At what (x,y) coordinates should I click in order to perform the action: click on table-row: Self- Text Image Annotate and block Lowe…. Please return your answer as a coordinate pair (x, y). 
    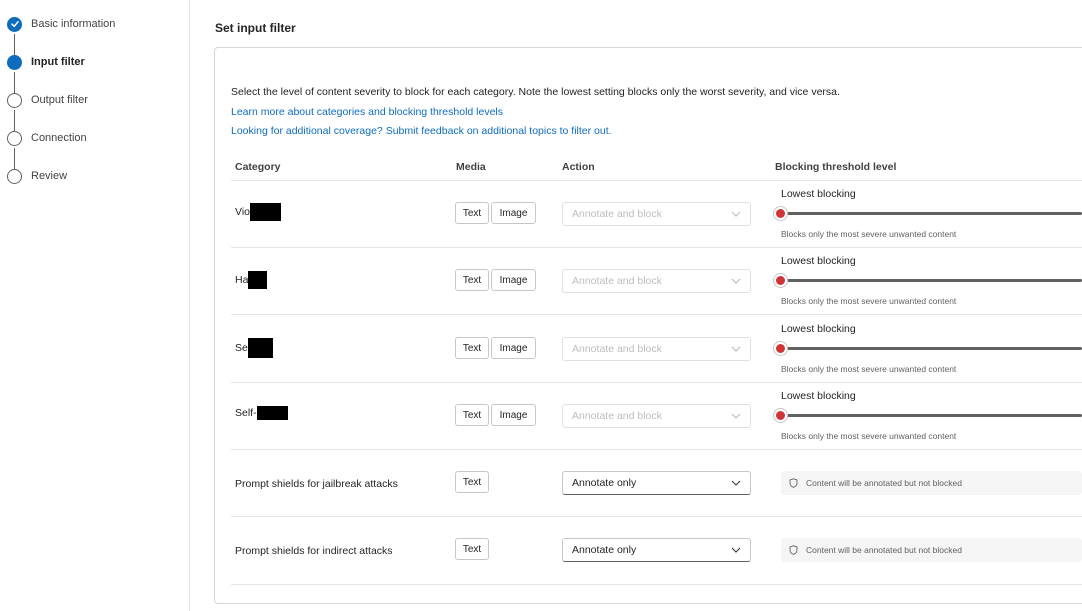
    Looking at the image, I should click on (541, 415).